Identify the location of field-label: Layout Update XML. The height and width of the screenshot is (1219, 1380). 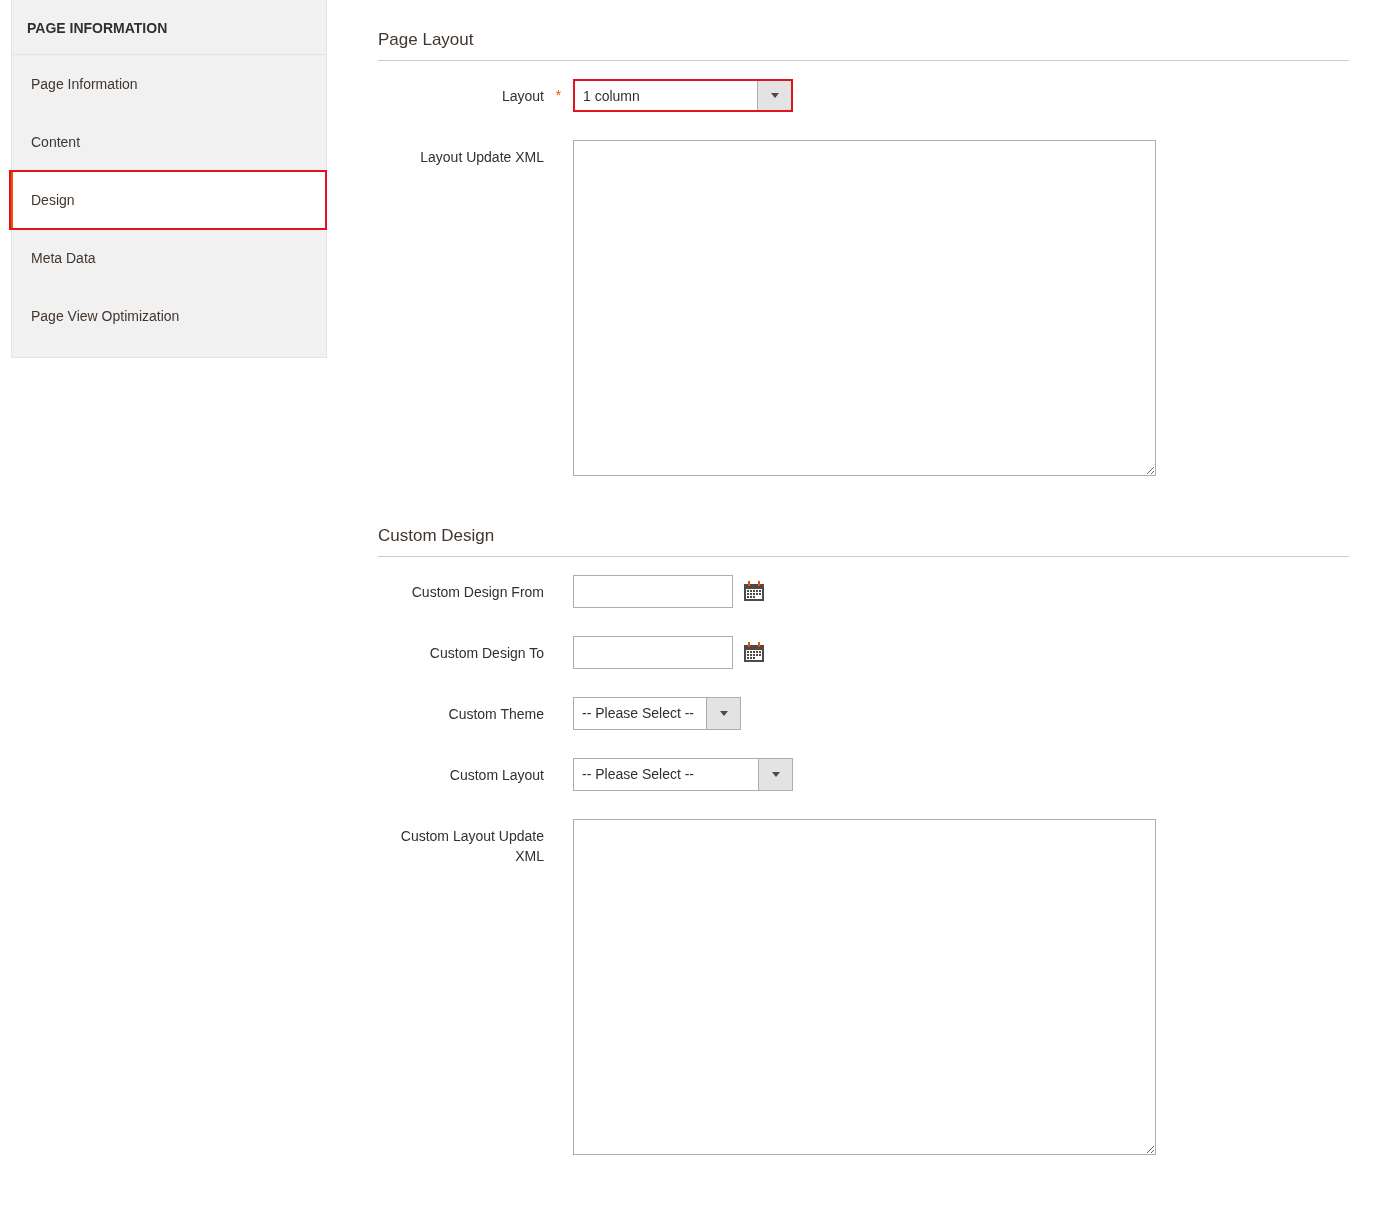
(481, 157).